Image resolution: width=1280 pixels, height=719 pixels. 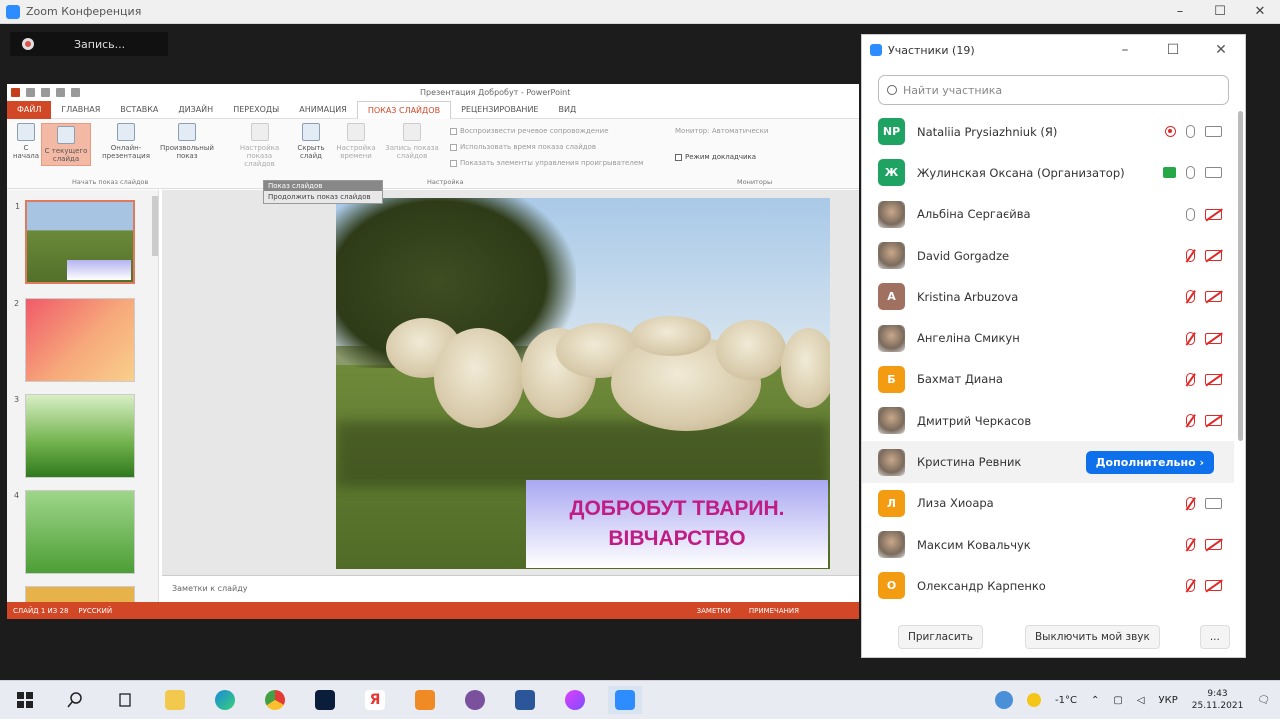 I want to click on participant-row: Альбіна Сергаєйва, so click(x=1048, y=214).